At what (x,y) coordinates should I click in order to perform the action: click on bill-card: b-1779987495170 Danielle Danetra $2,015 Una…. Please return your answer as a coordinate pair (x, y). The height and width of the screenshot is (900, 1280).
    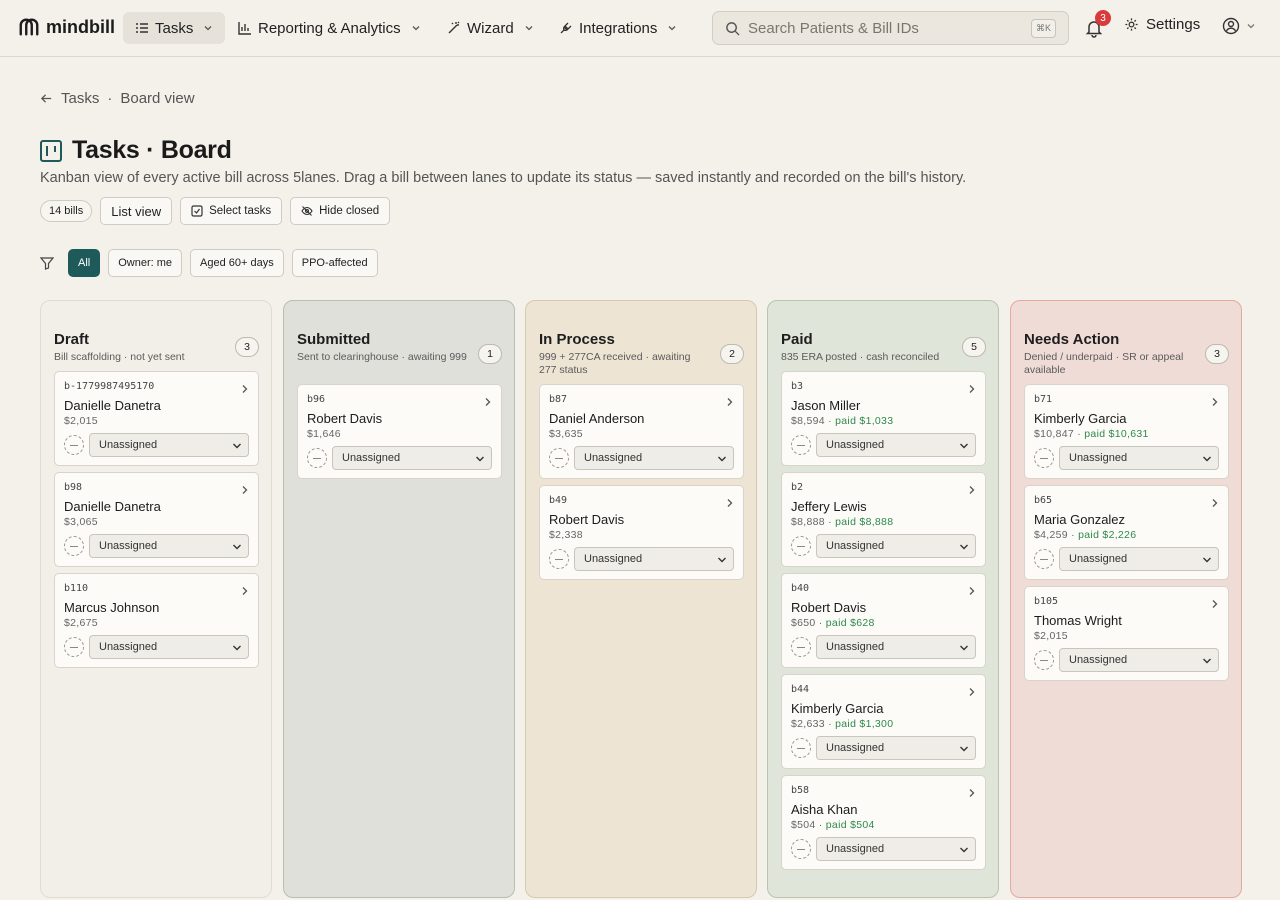
    Looking at the image, I should click on (156, 418).